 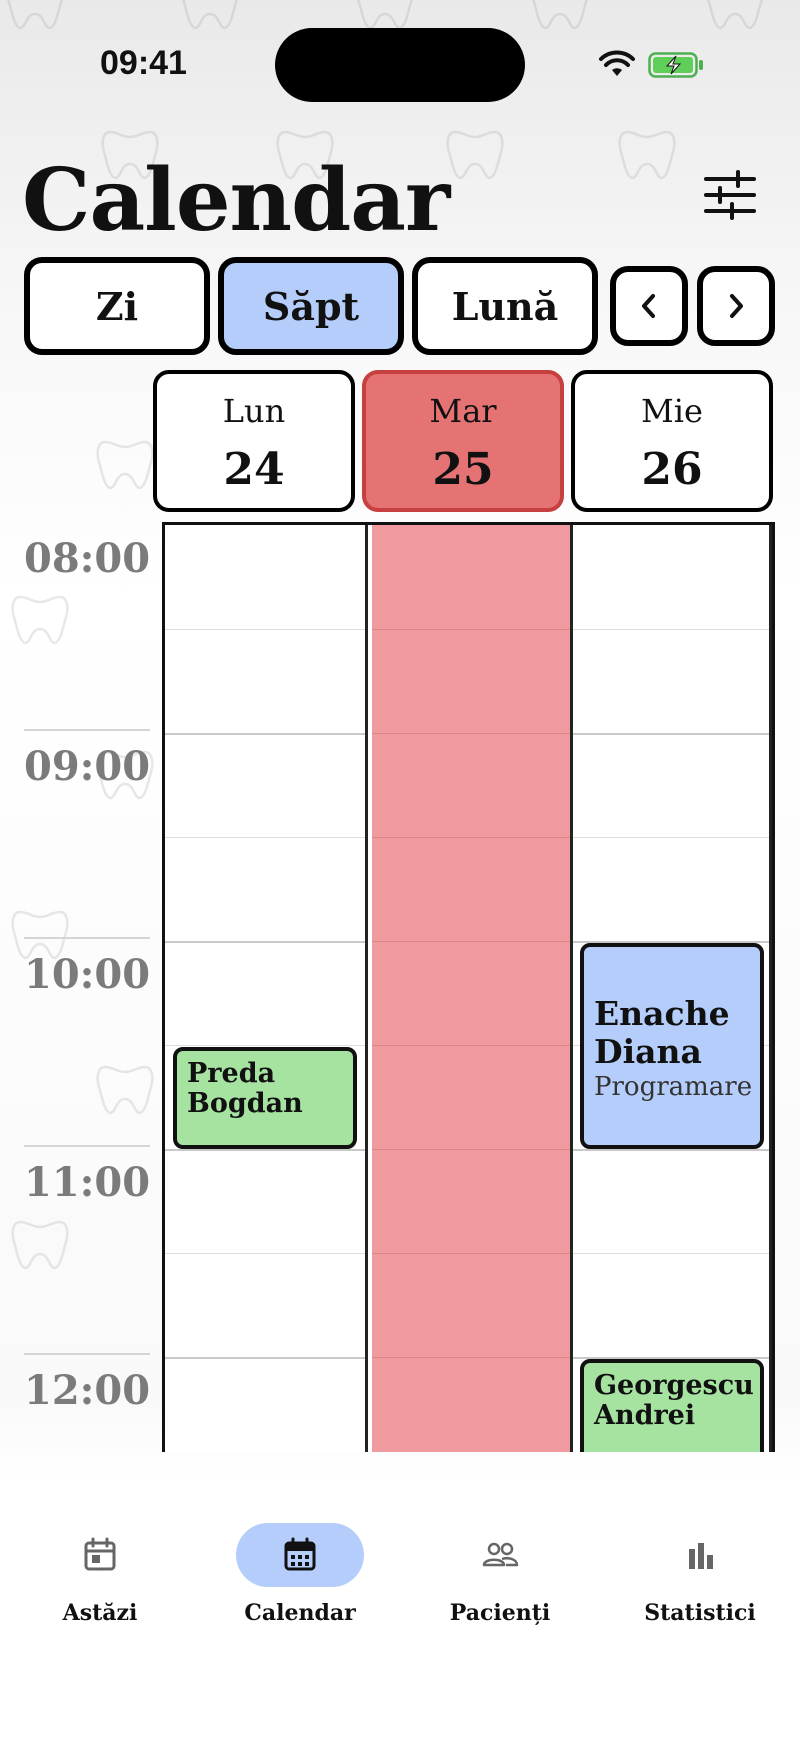 What do you see at coordinates (400, 65) in the screenshot?
I see `dynamic-island` at bounding box center [400, 65].